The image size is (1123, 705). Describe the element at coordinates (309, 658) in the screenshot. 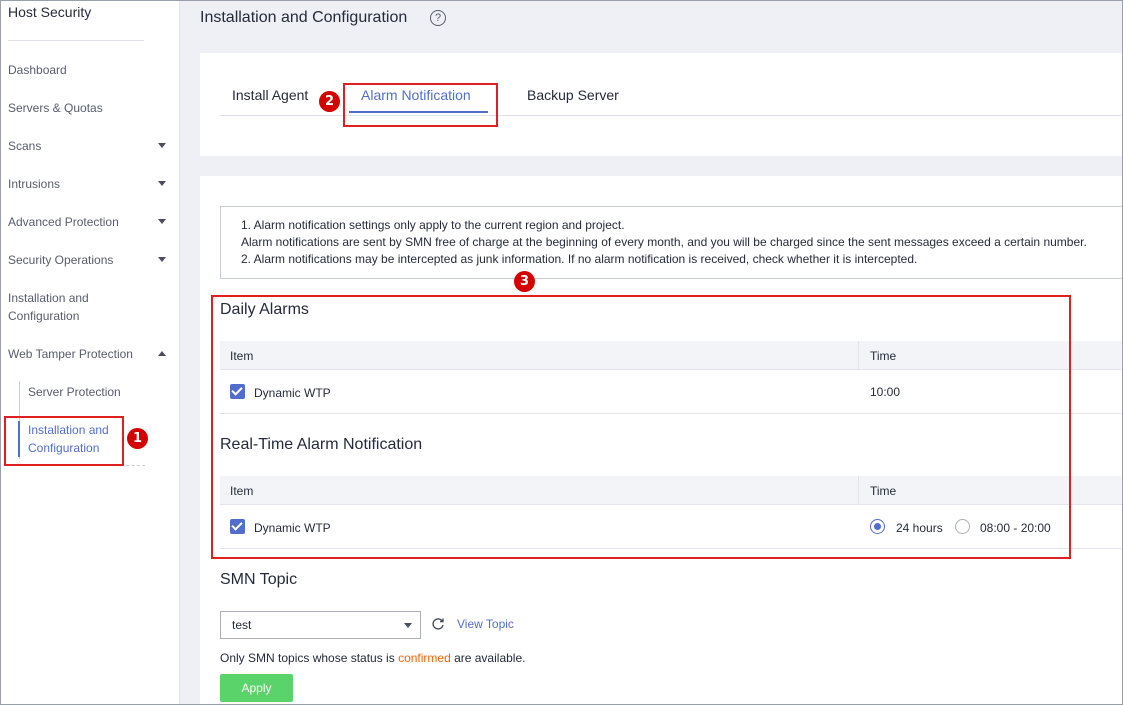

I see `hint-text: Only SMN topics whose status is` at that location.